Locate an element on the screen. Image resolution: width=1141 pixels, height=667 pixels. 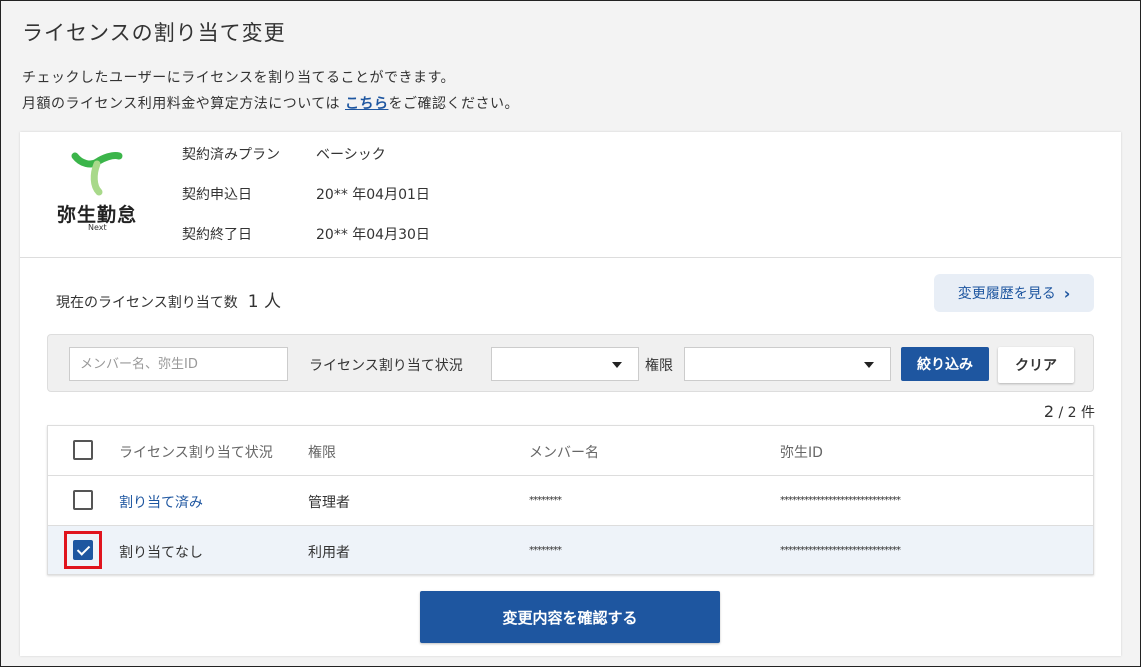
plan-value: ベーシック is located at coordinates (351, 155).